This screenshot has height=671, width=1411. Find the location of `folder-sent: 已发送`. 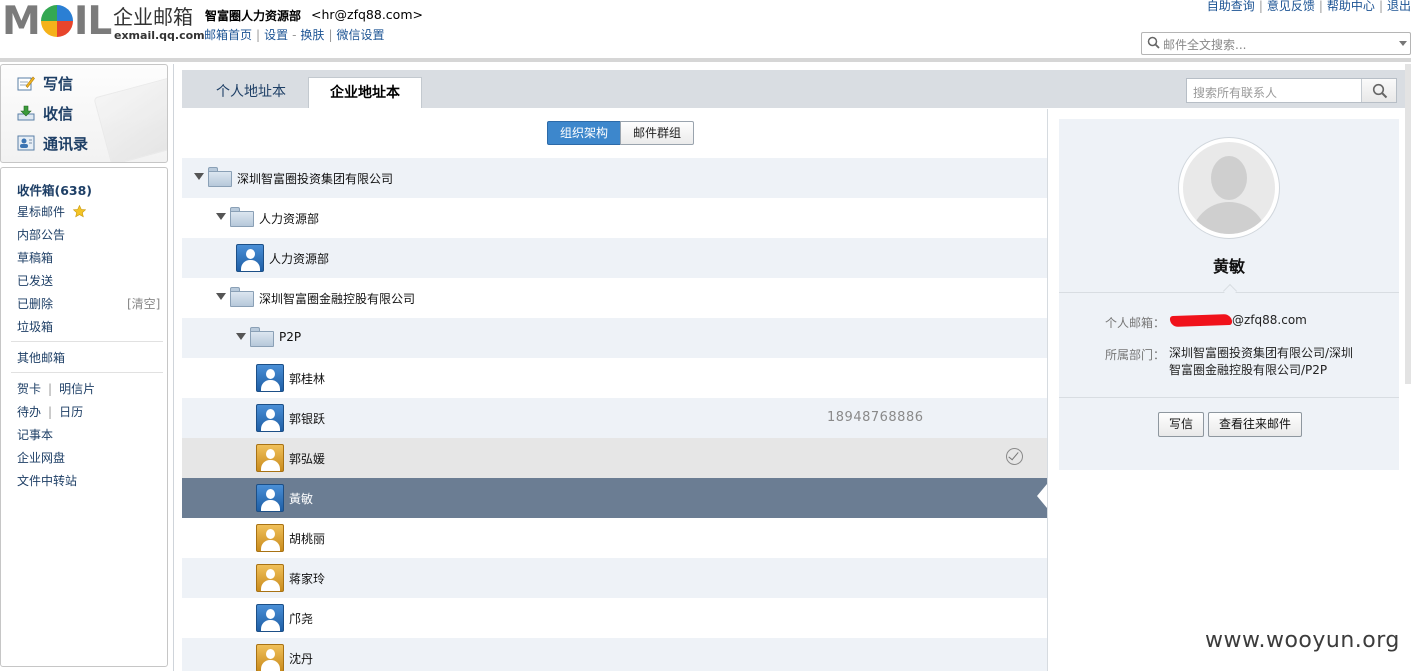

folder-sent: 已发送 is located at coordinates (35, 280).